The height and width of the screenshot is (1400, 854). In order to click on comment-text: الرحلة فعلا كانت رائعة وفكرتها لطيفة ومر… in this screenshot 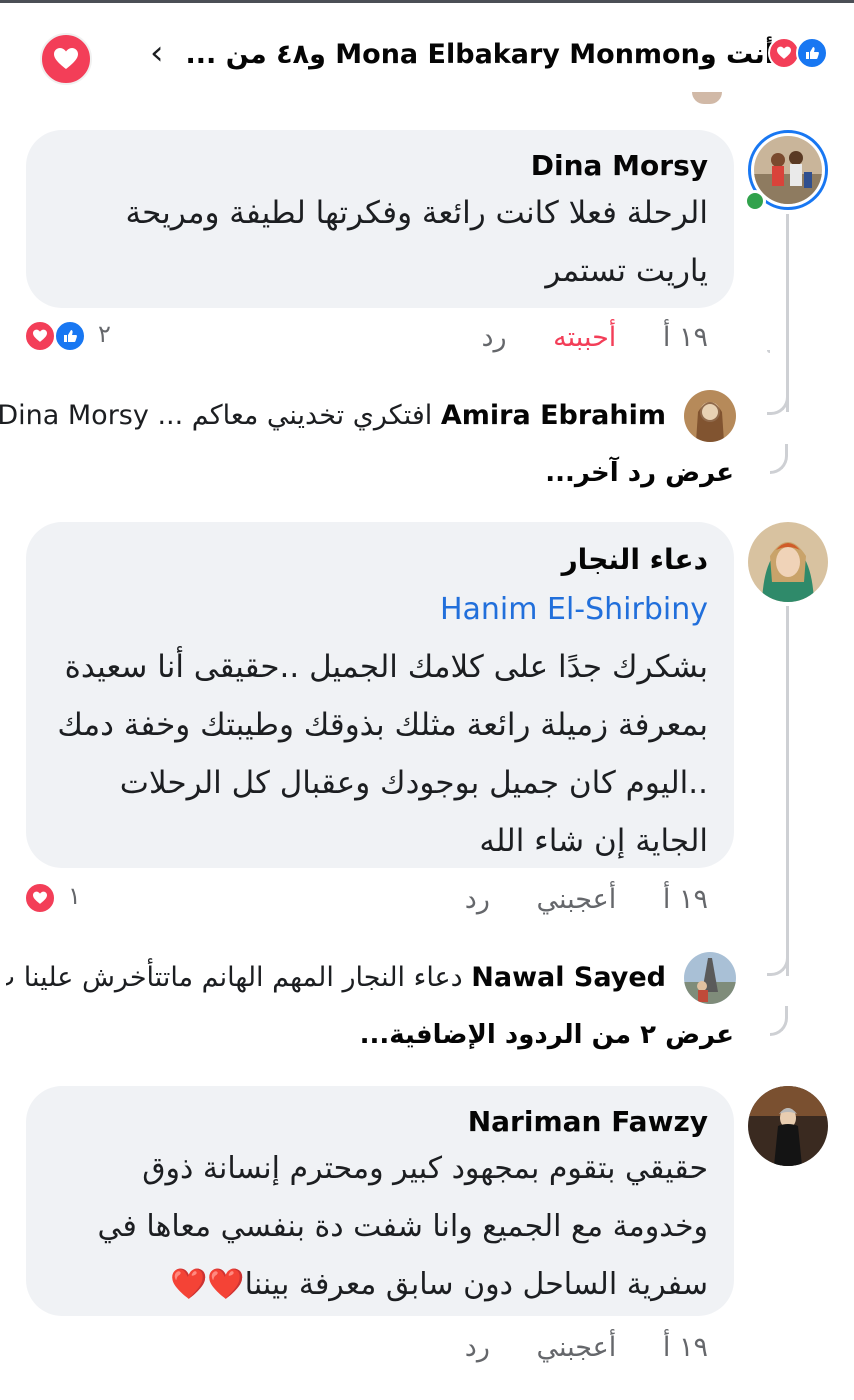, I will do `click(416, 242)`.